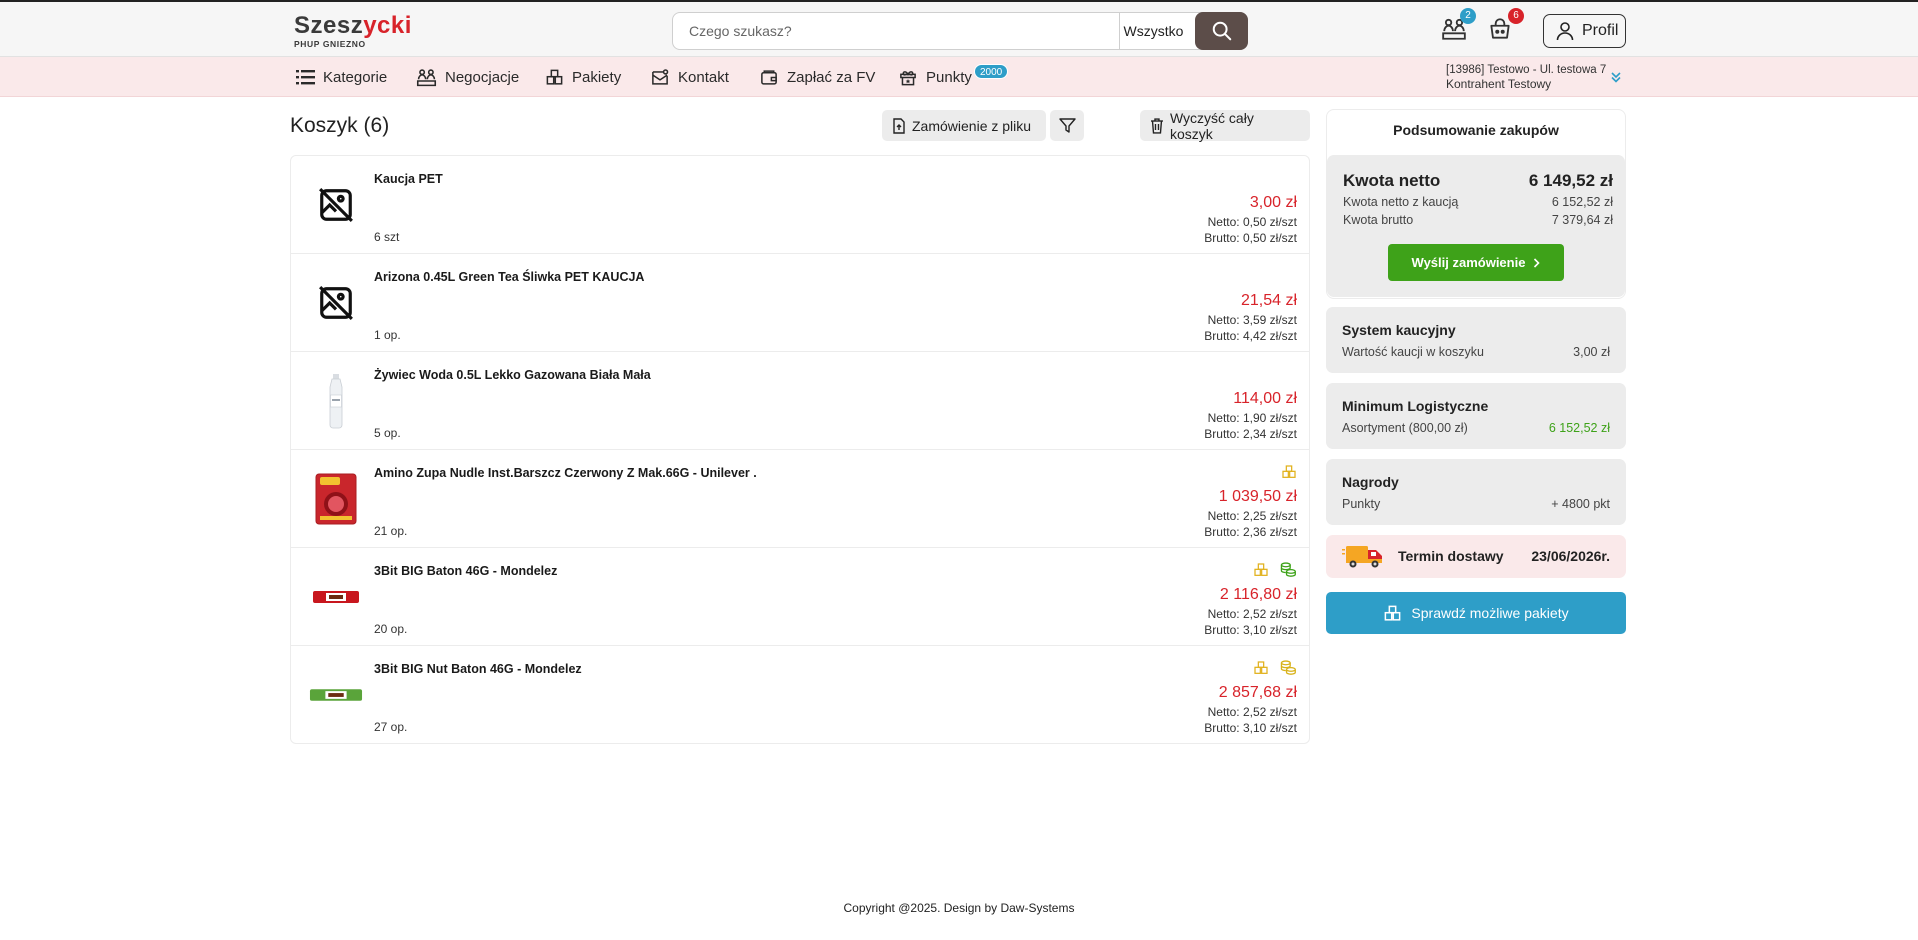  Describe the element at coordinates (1257, 692) in the screenshot. I see `product-total-price: 2 857,68 zł` at that location.